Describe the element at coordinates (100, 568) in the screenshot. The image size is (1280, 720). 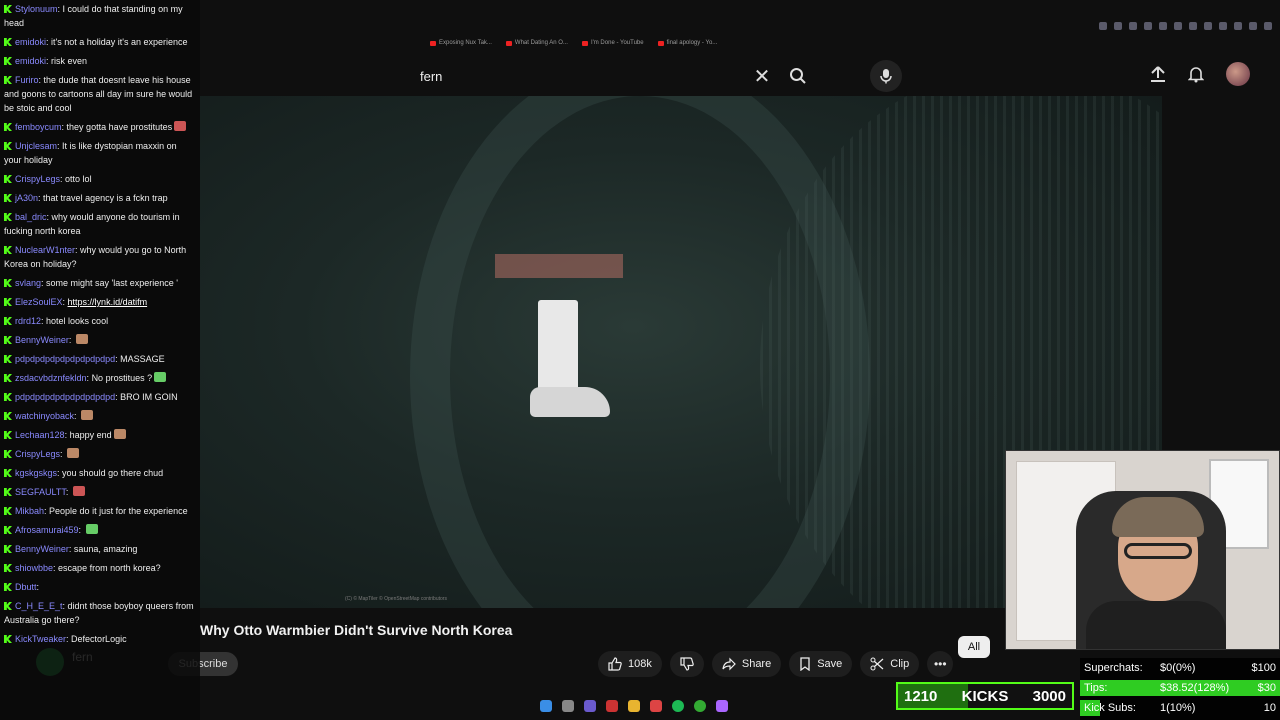
I see `chat-message: shiowbbe: escape from north korea?` at that location.